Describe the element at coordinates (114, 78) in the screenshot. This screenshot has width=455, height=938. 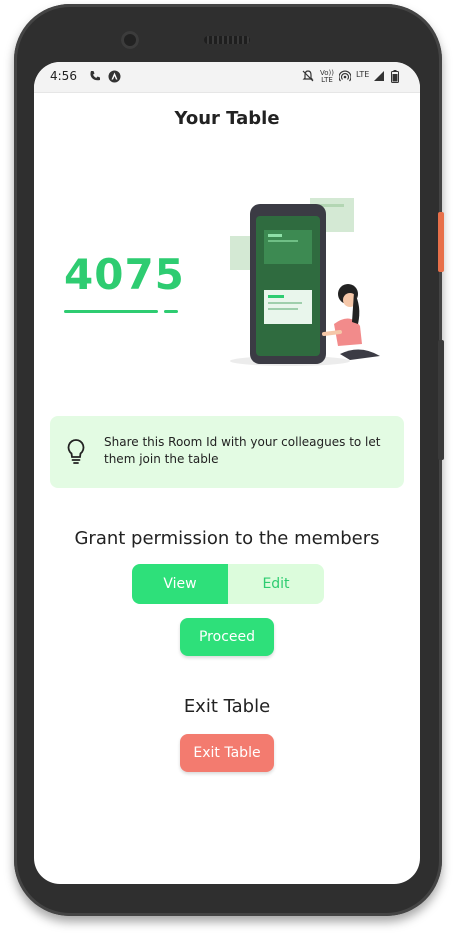
I see `app-icon` at that location.